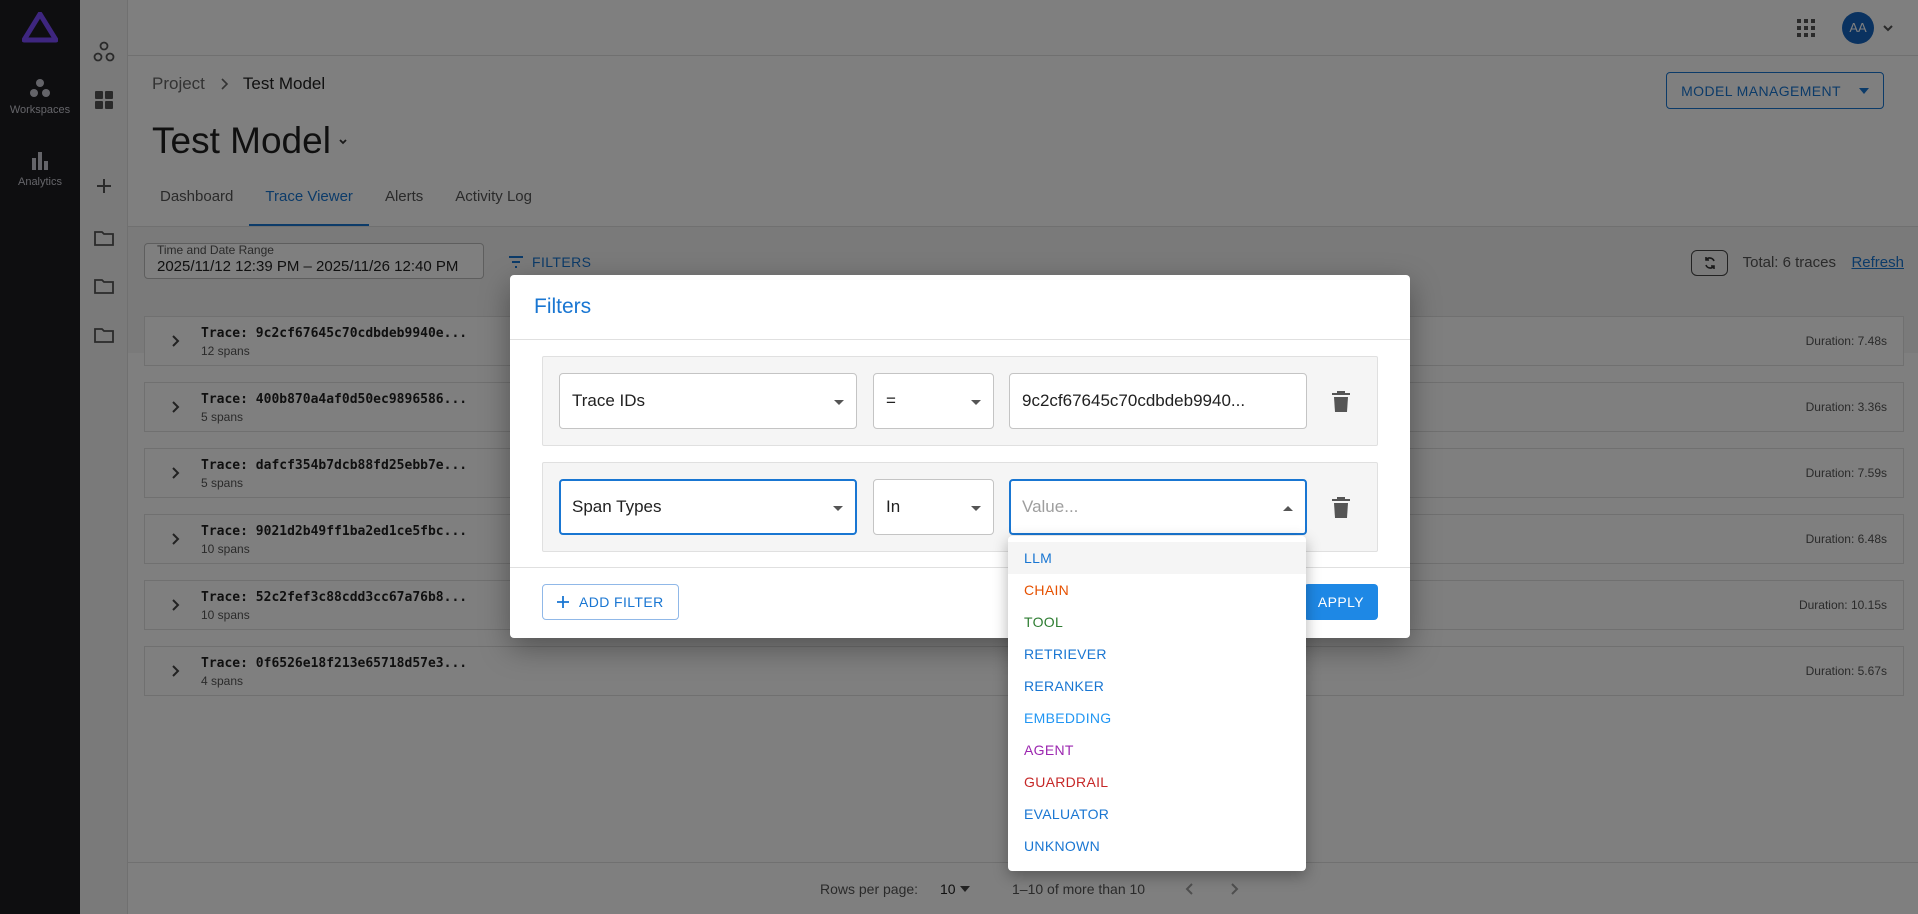 The image size is (1918, 914). Describe the element at coordinates (1340, 602) in the screenshot. I see `apply-button: APPLY` at that location.